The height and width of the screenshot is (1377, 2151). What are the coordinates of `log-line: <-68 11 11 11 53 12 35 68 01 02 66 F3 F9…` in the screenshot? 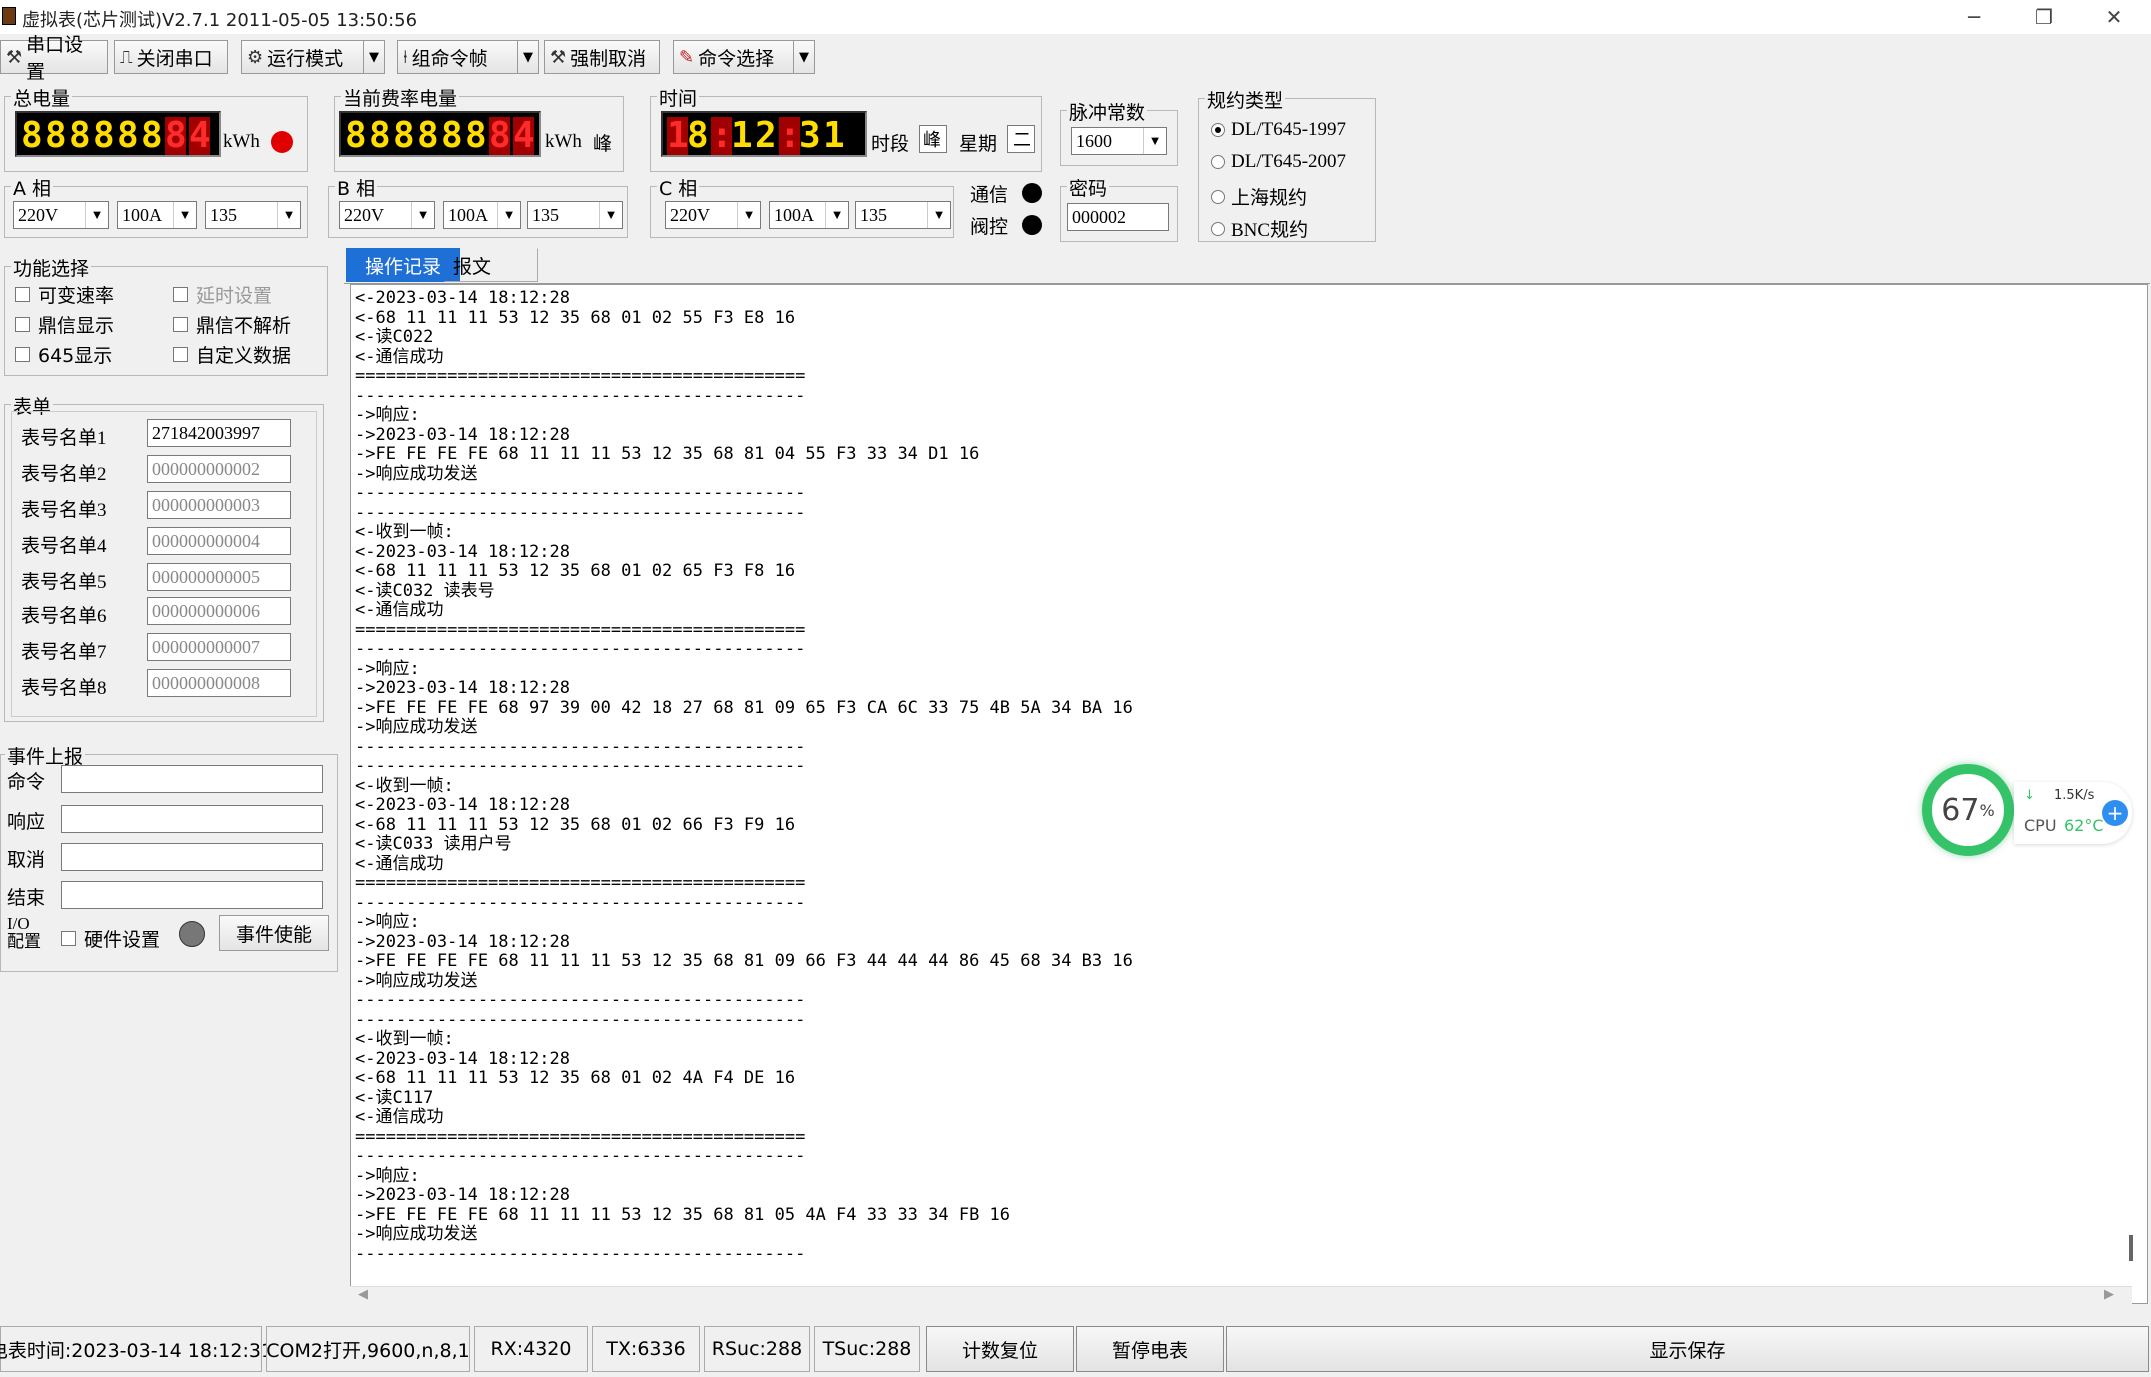 It's located at (575, 824).